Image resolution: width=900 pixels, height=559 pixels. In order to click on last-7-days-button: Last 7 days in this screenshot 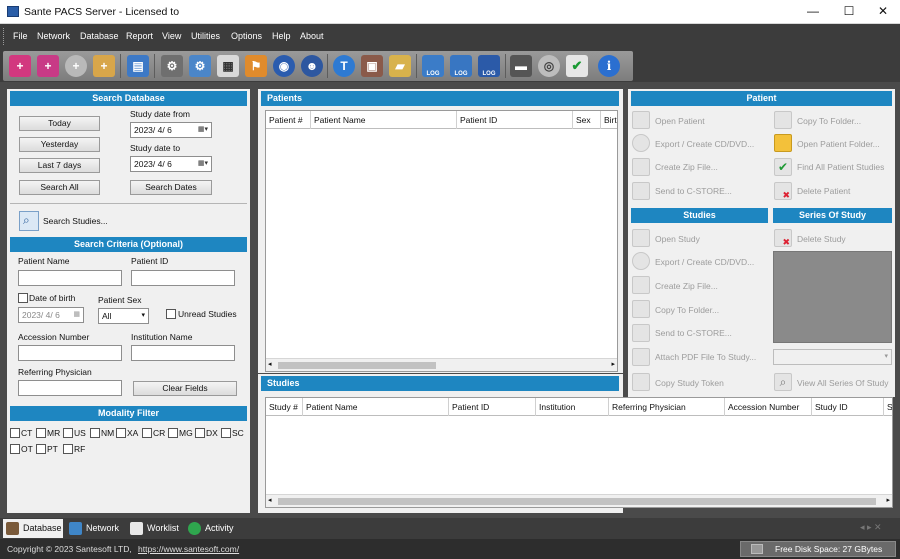, I will do `click(59, 165)`.